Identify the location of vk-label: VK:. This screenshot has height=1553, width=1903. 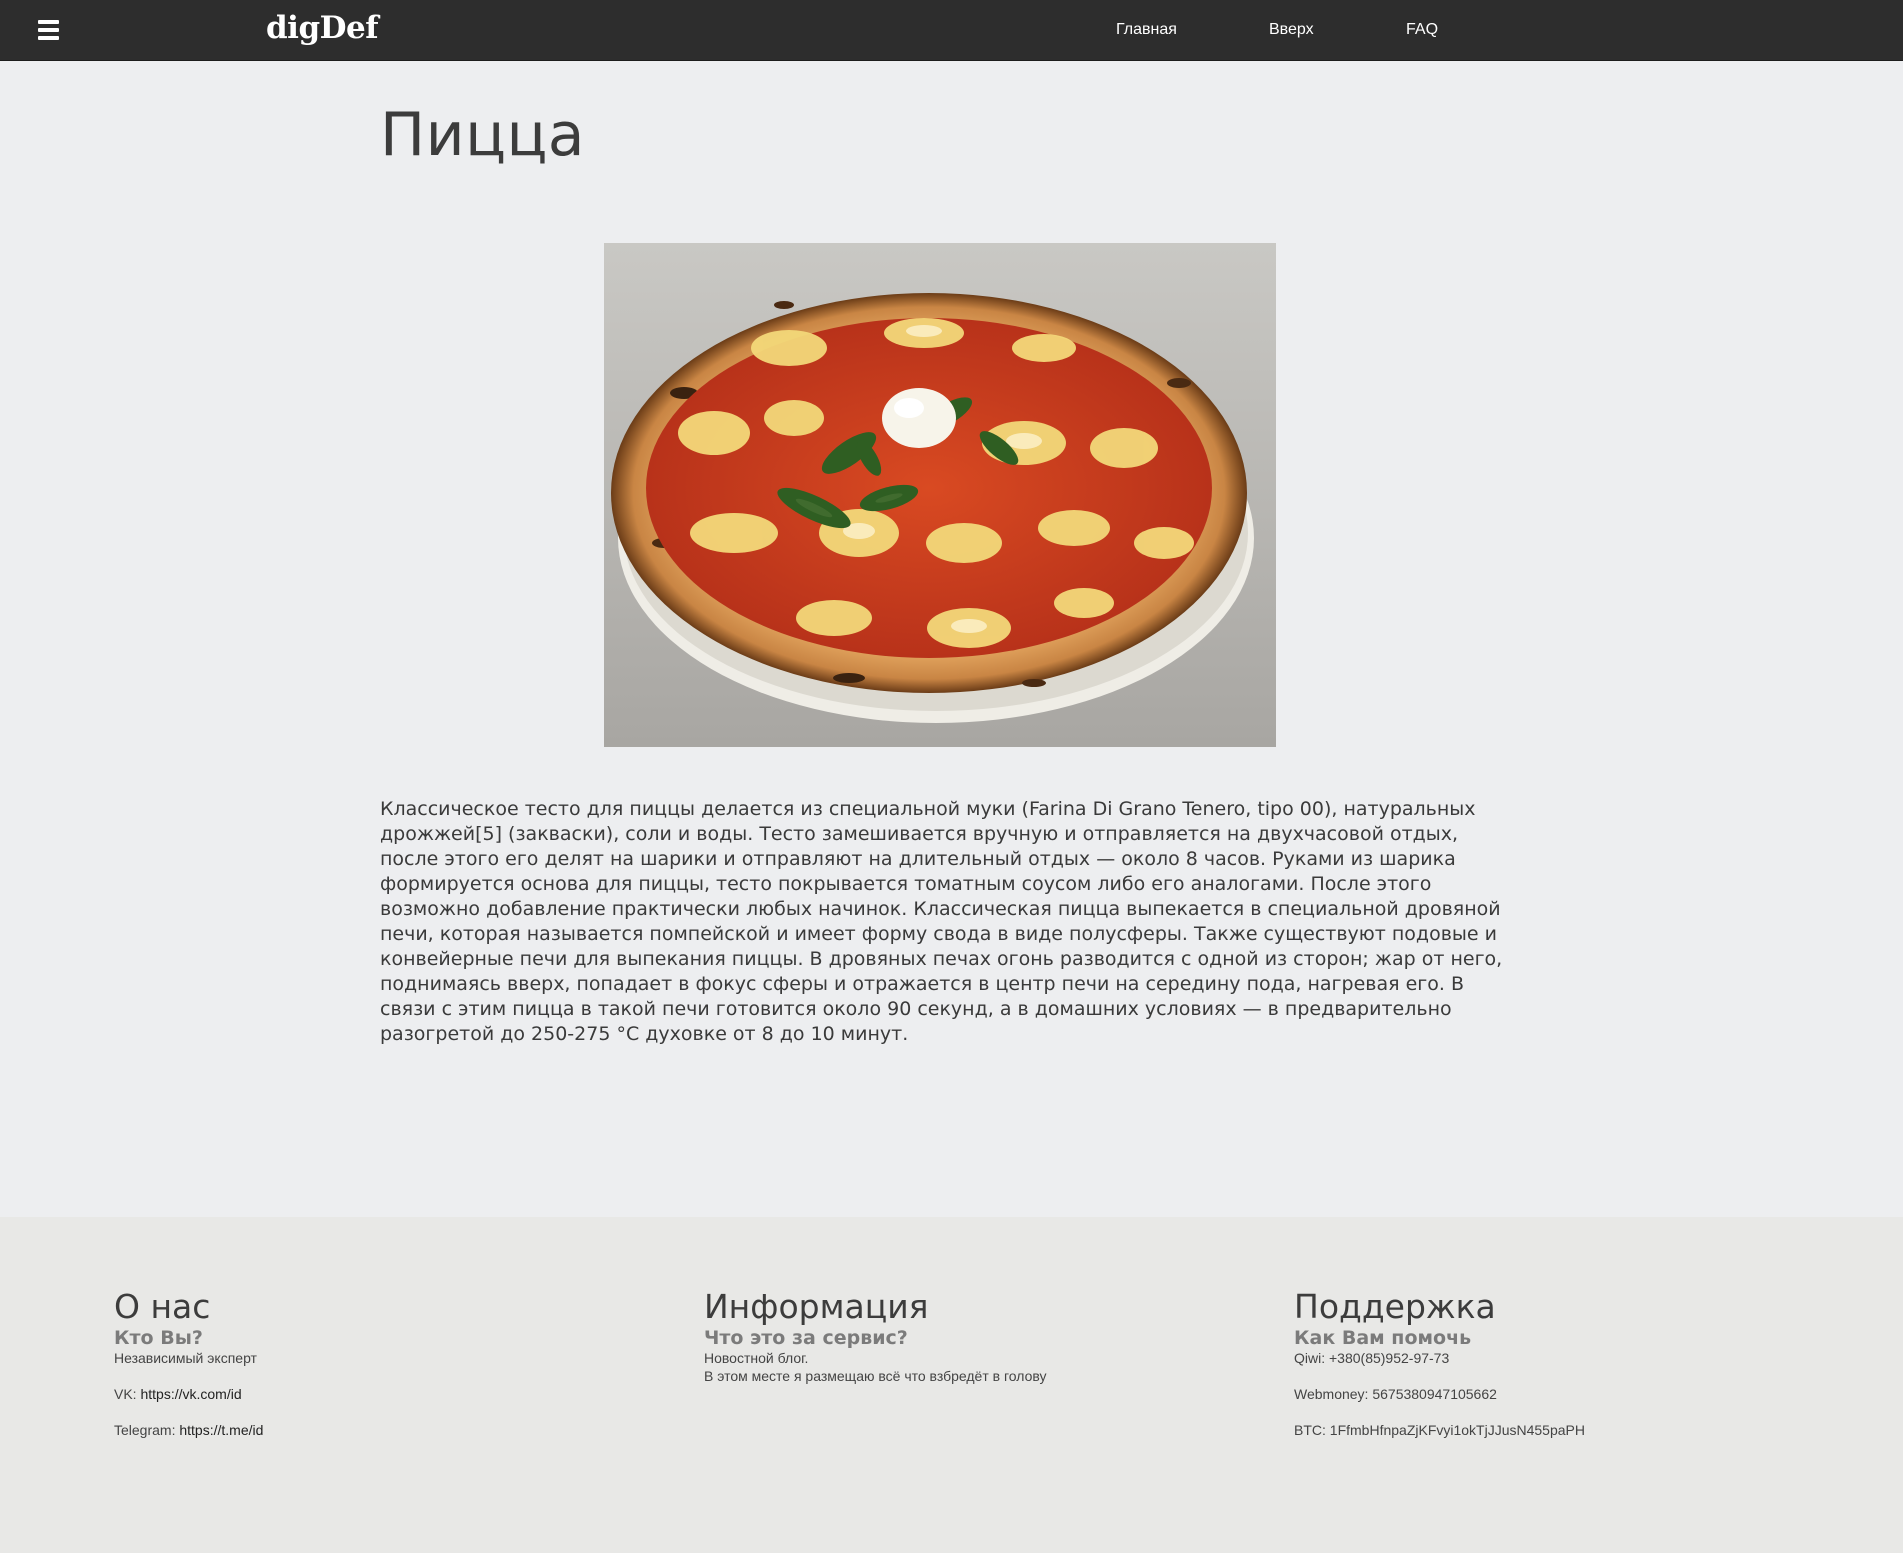
(127, 1394).